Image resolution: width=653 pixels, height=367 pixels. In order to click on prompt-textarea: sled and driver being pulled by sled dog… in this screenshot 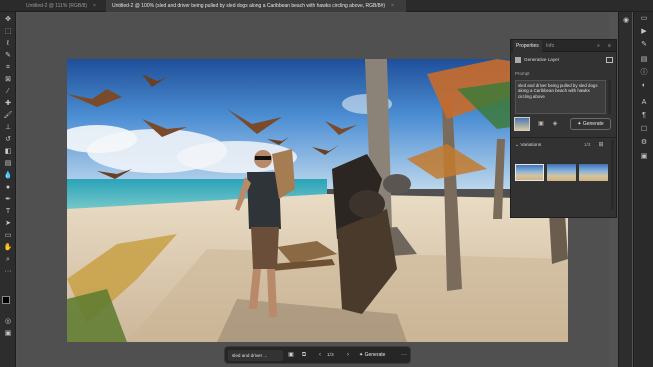, I will do `click(560, 97)`.